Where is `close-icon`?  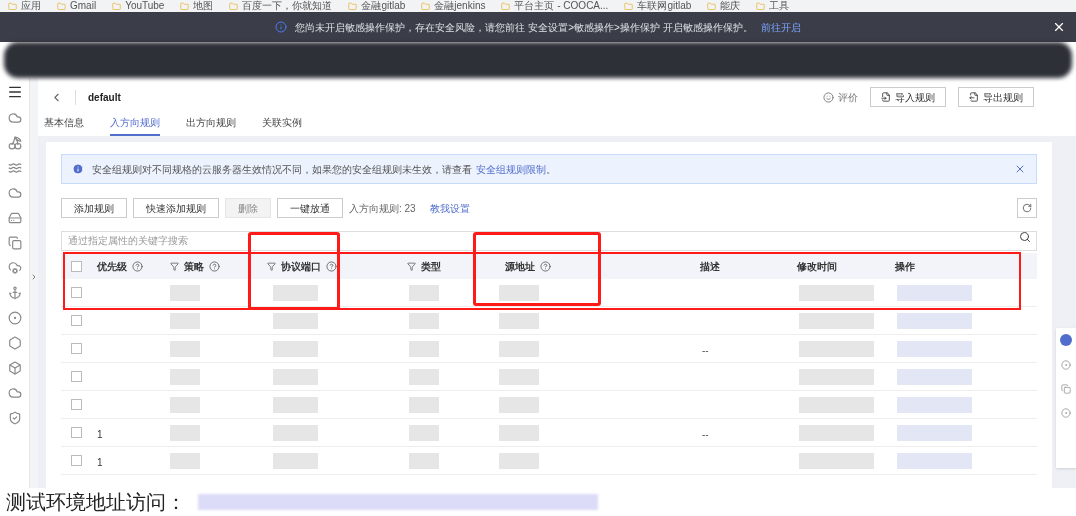
close-icon is located at coordinates (1059, 27).